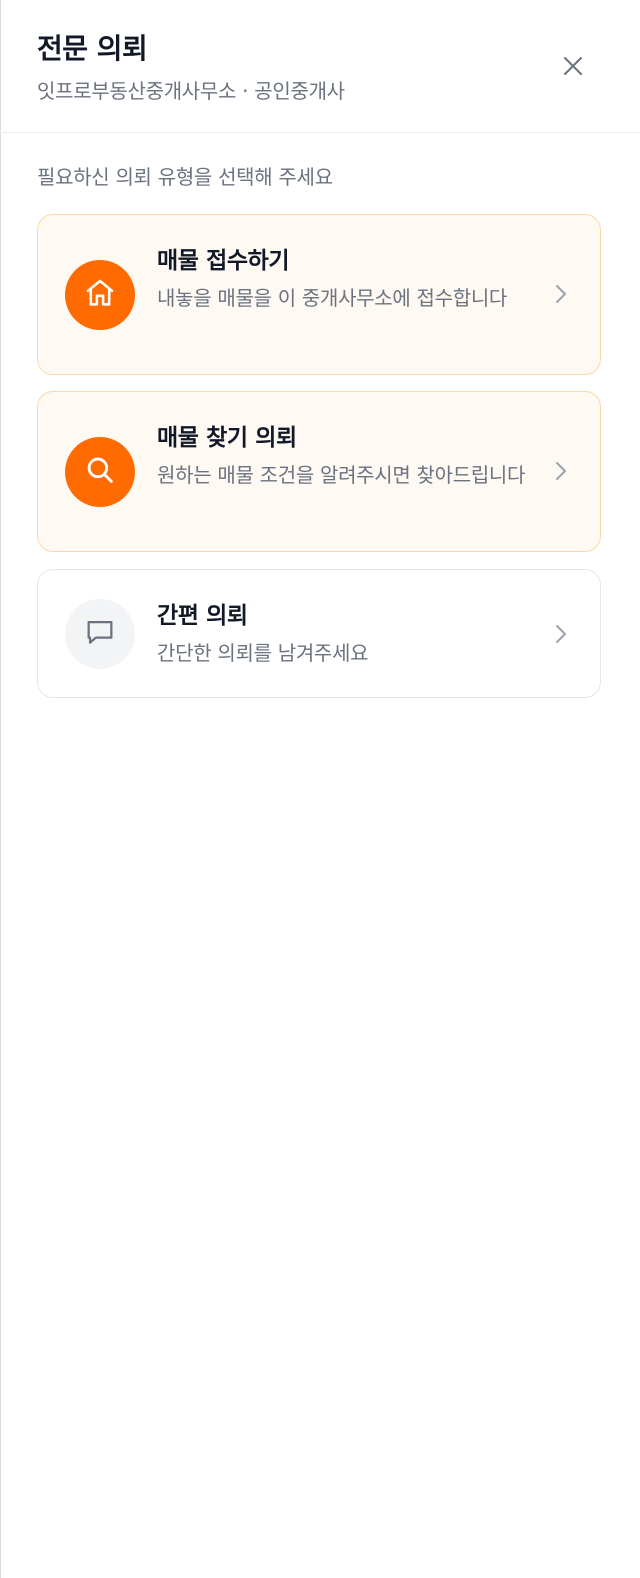 This screenshot has height=1578, width=640. I want to click on panel-left-border, so click(0, 789).